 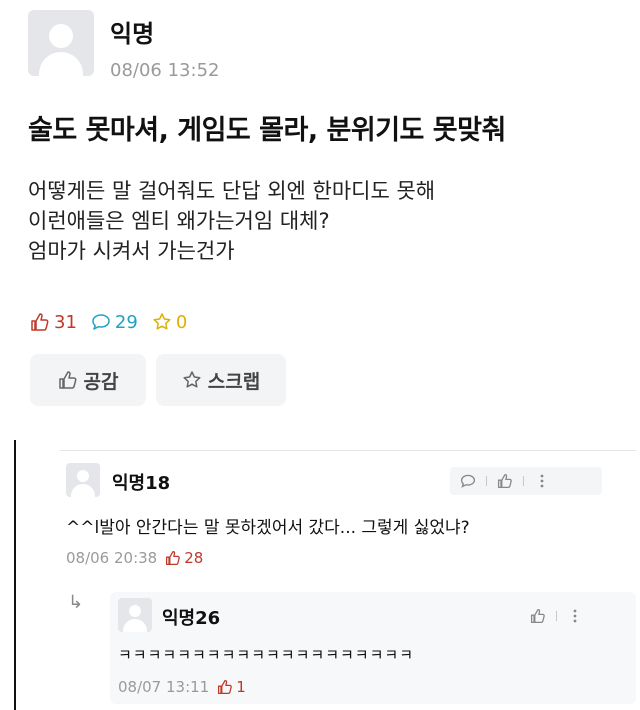 I want to click on reply-avatar, so click(x=135, y=615).